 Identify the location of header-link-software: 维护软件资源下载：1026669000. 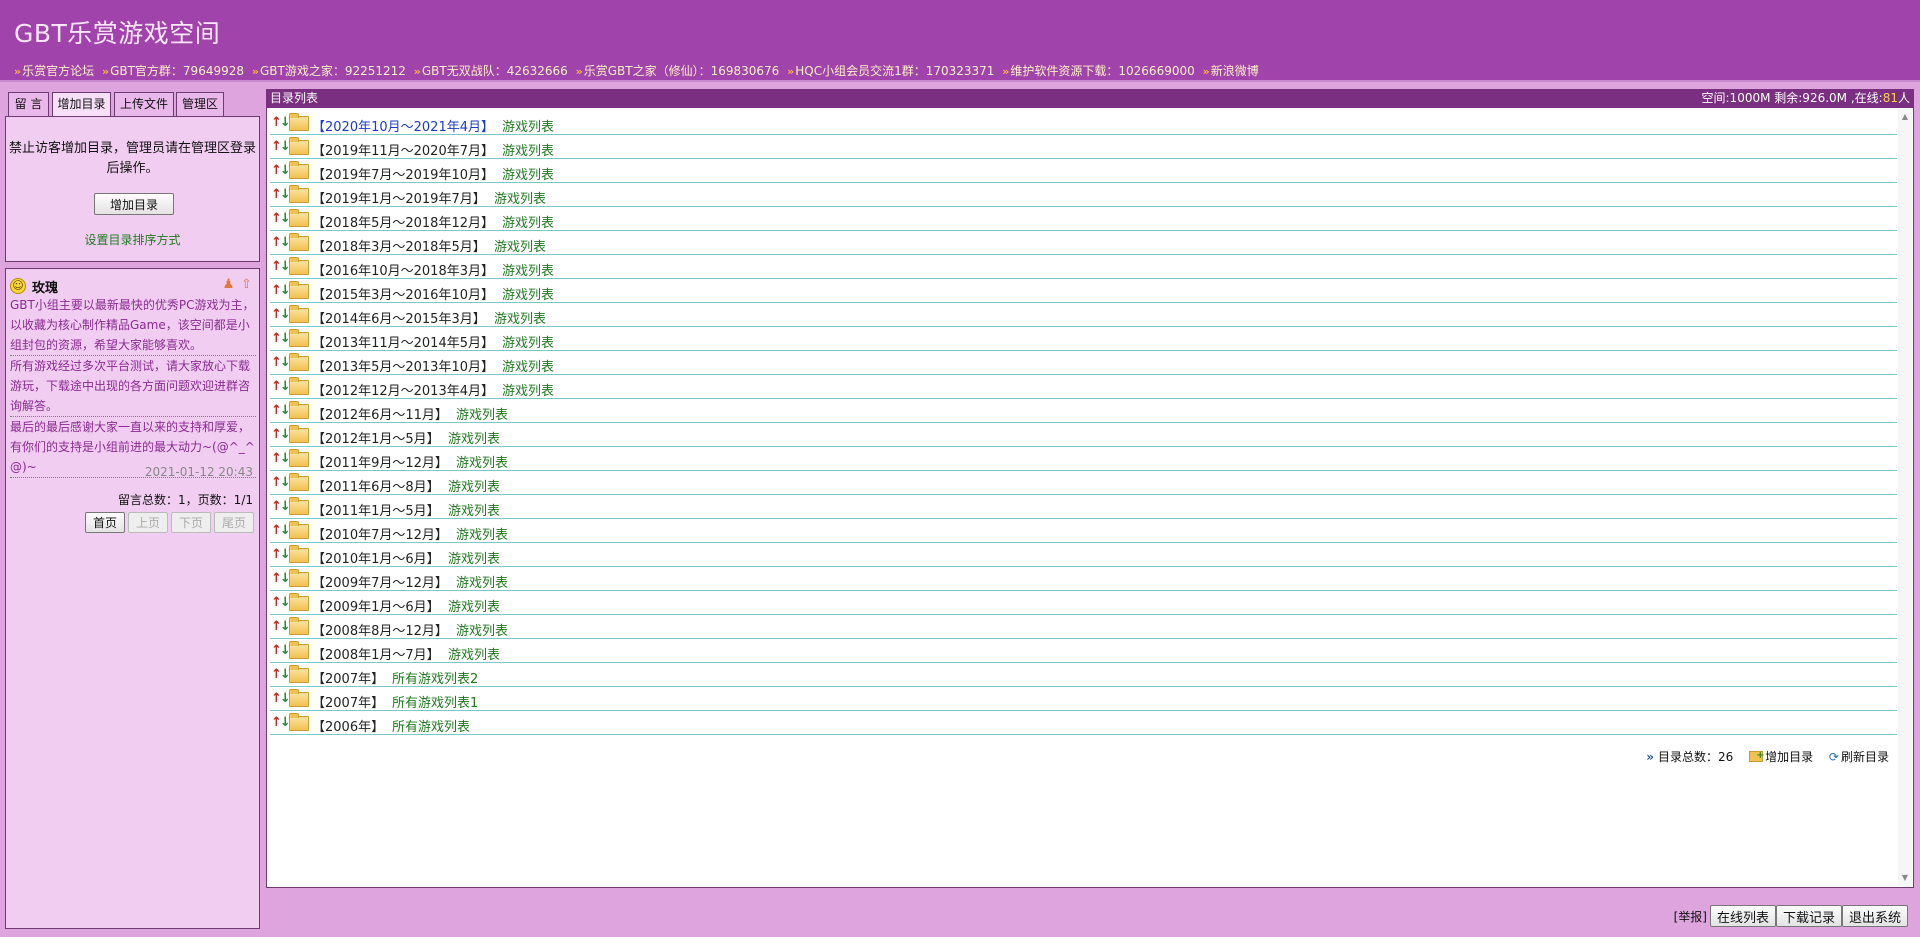
(1102, 71).